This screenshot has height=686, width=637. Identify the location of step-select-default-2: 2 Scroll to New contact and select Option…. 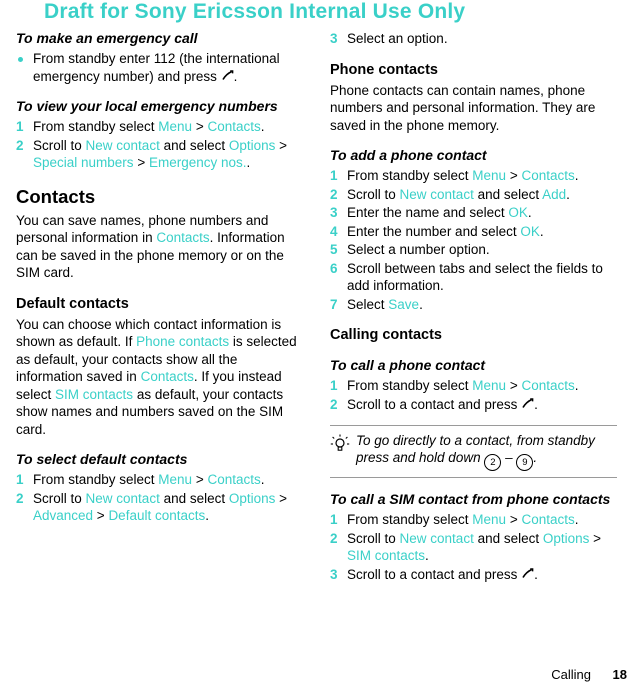
(159, 507).